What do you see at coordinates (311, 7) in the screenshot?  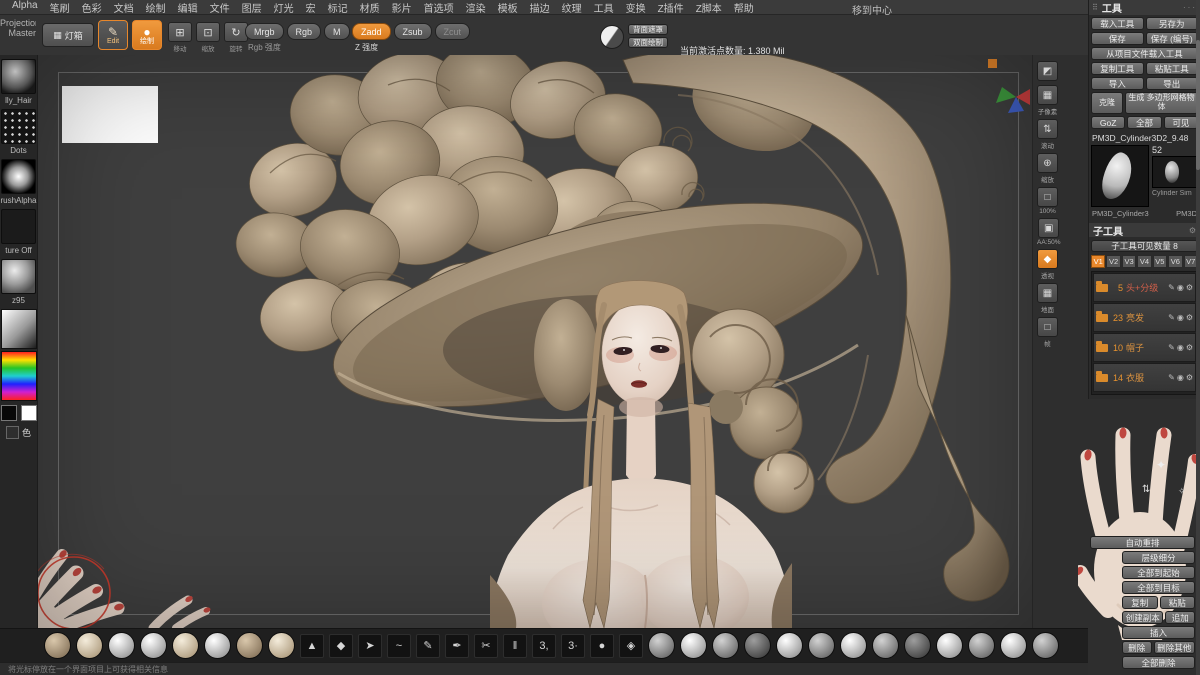 I see `menu-item: 宏` at bounding box center [311, 7].